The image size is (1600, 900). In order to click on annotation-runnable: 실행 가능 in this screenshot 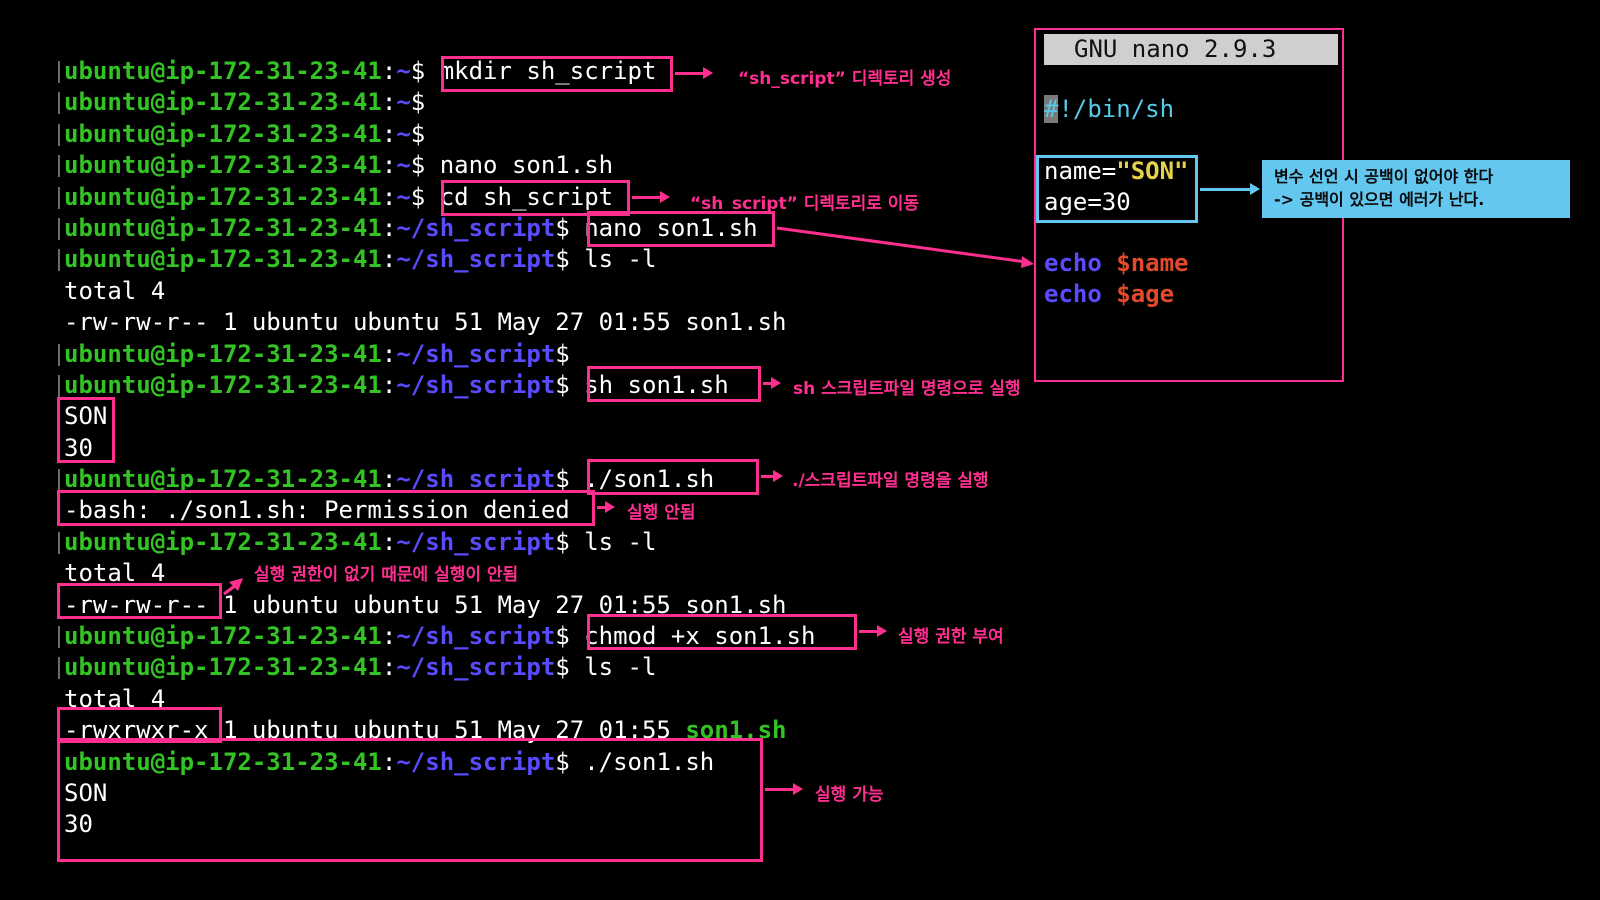, I will do `click(849, 795)`.